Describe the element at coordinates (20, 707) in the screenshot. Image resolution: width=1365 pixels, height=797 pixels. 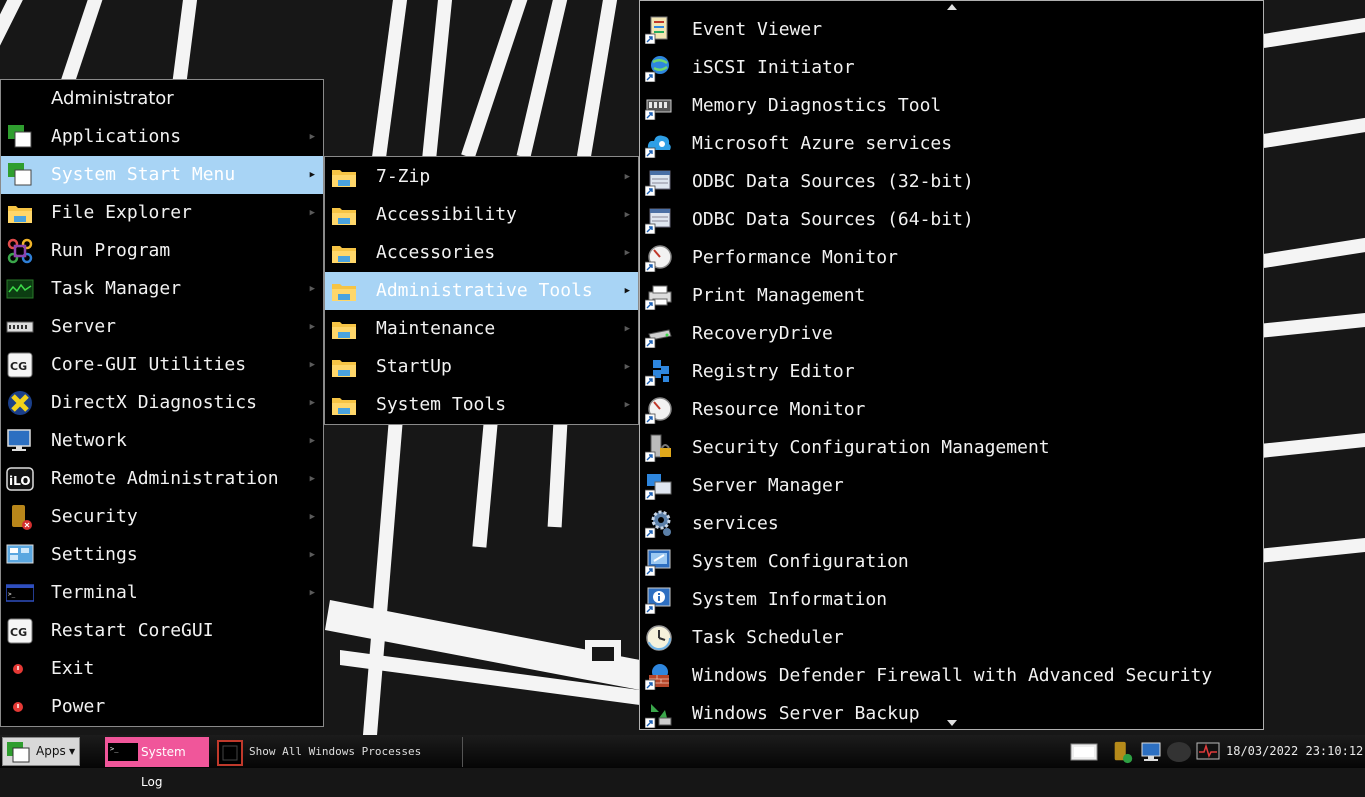
I see `power-red-icon` at that location.